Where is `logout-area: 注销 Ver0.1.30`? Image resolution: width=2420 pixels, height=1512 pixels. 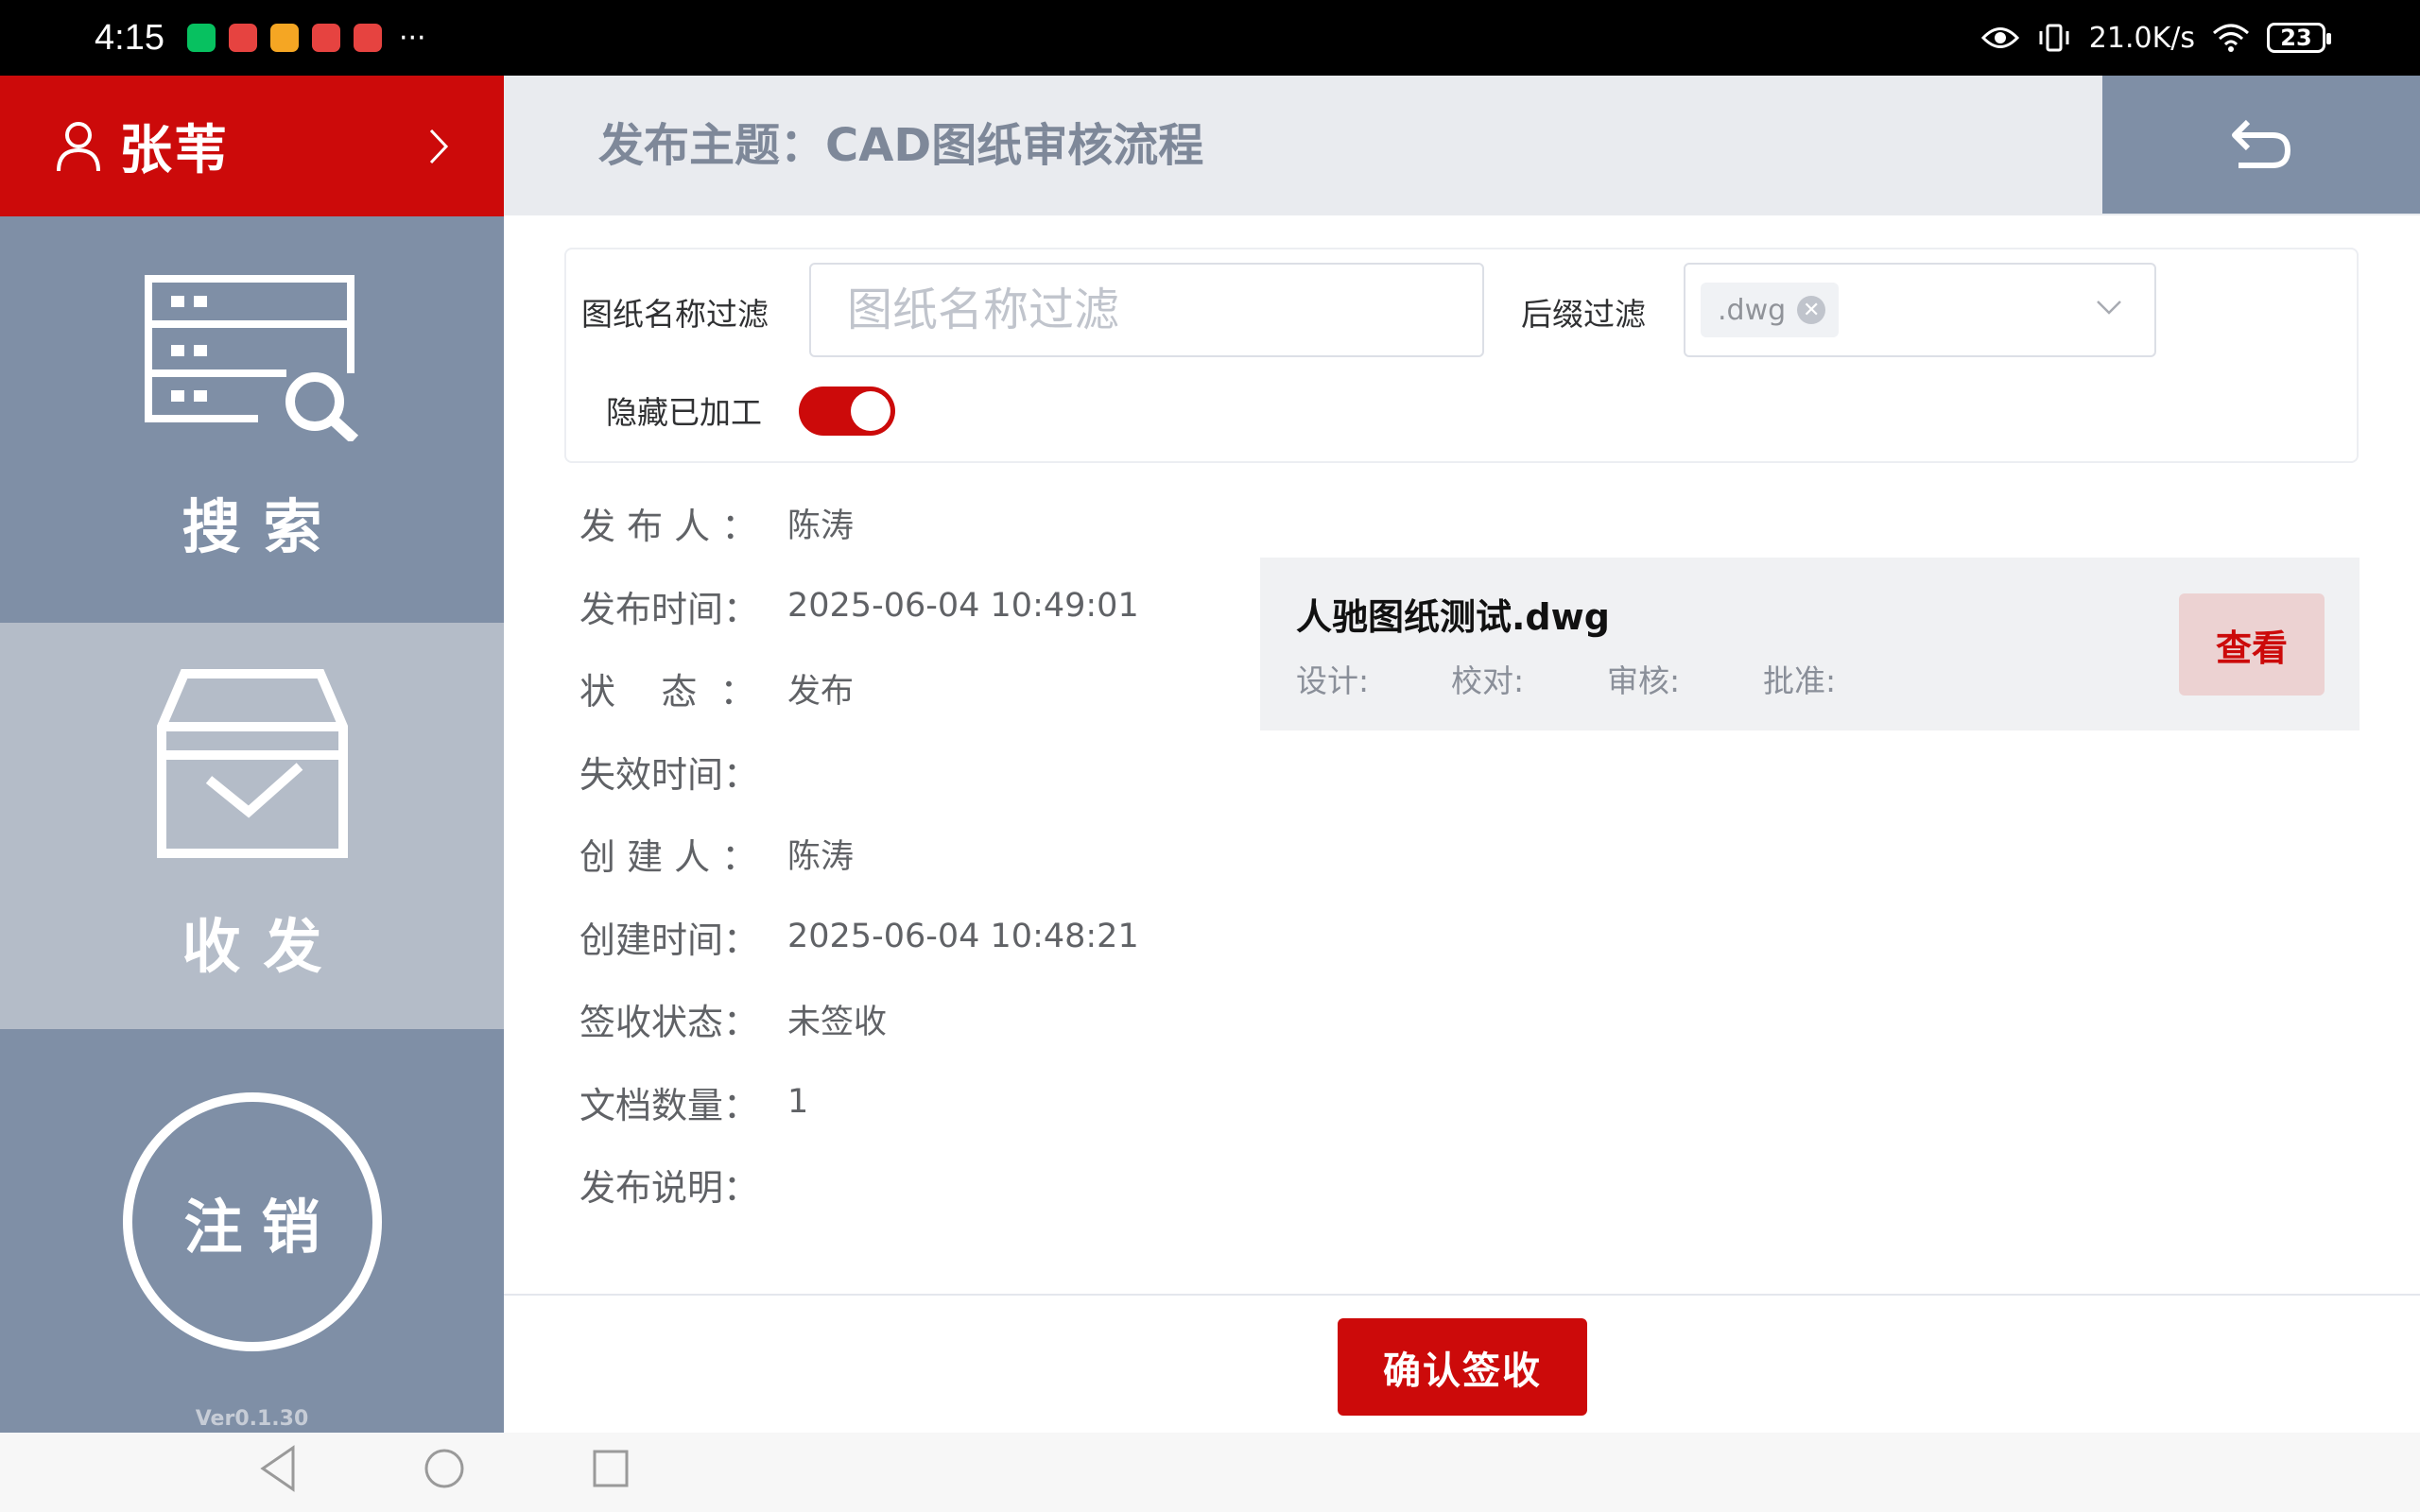
logout-area: 注销 Ver0.1.30 is located at coordinates (252, 1231).